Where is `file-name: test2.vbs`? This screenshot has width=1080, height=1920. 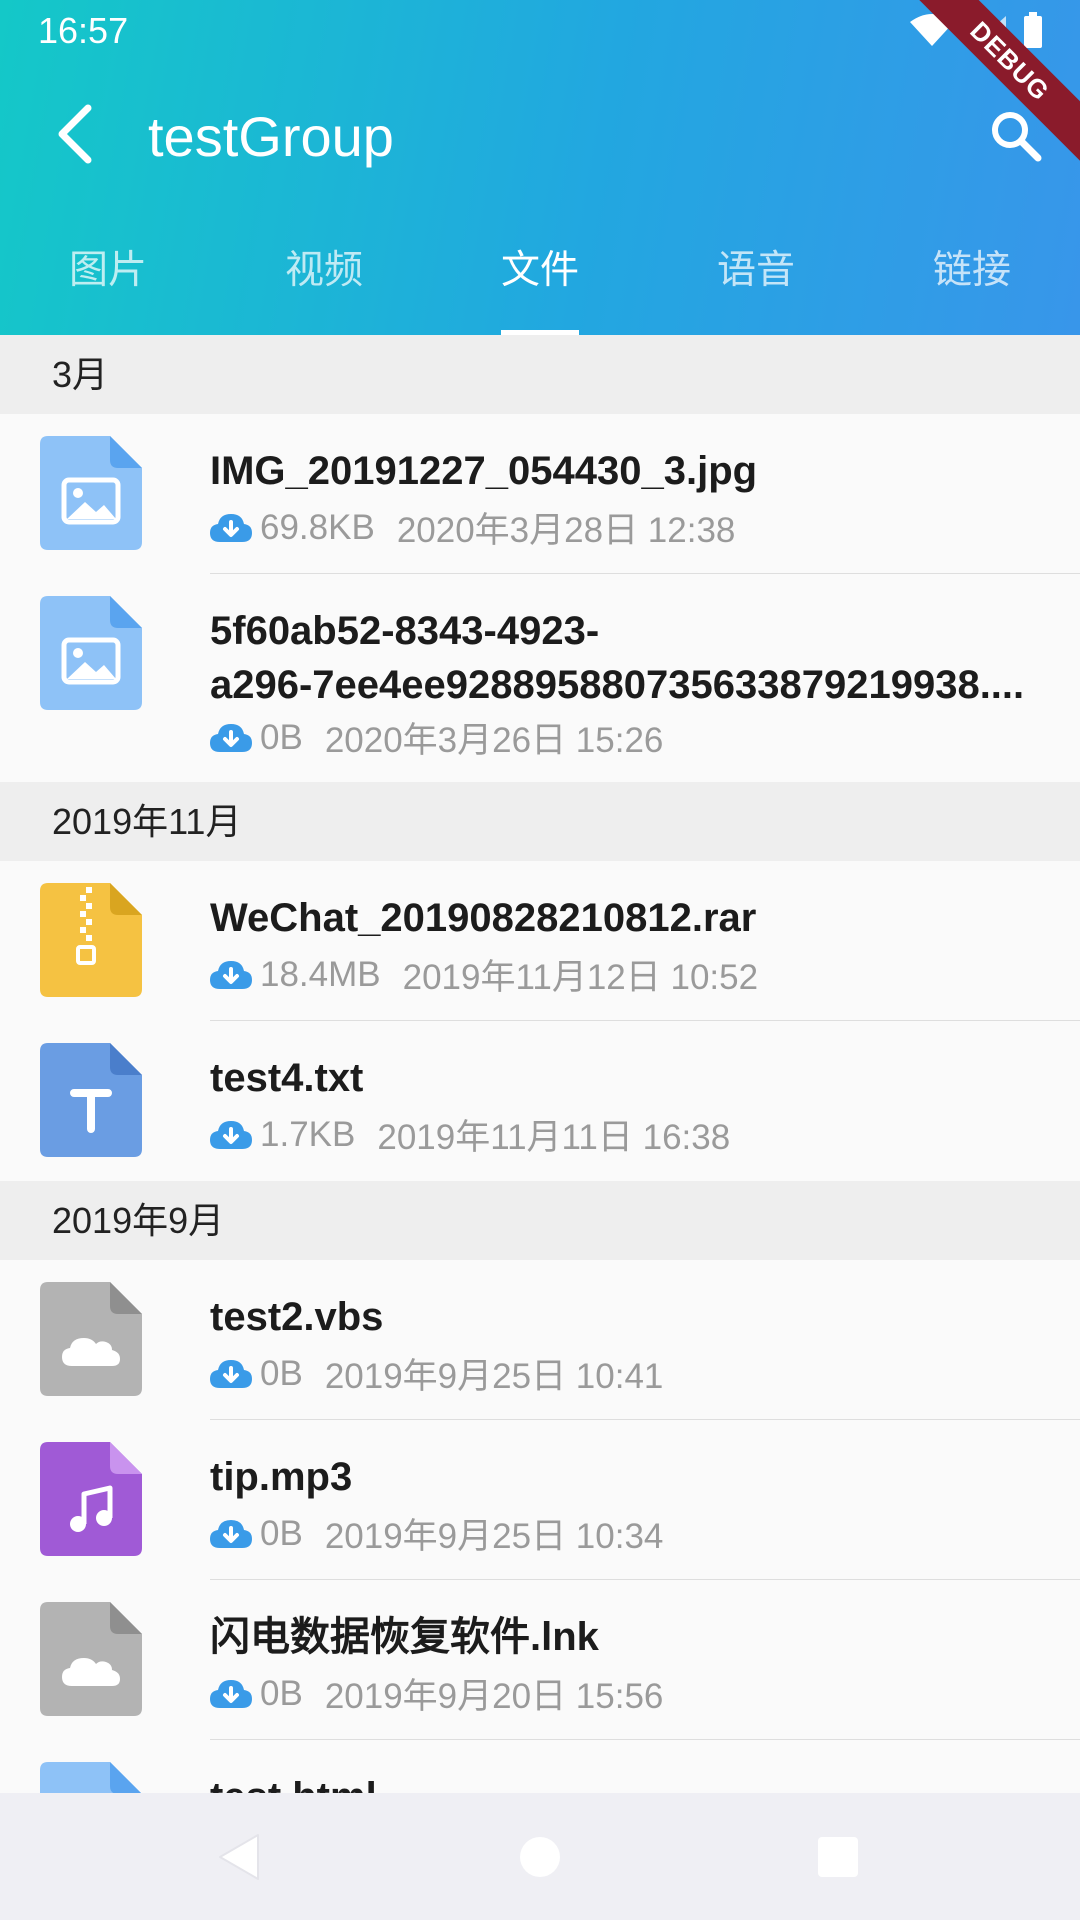
file-name: test2.vbs is located at coordinates (297, 1317).